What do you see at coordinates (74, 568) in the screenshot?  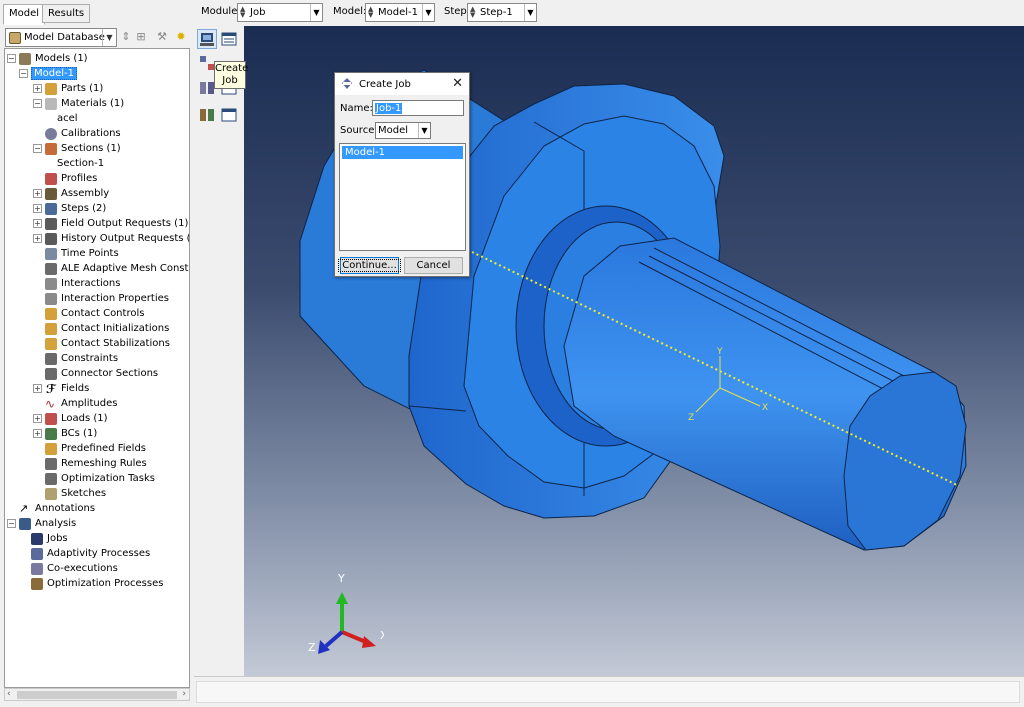 I see `tree-item-coexecutions: Co-executions` at bounding box center [74, 568].